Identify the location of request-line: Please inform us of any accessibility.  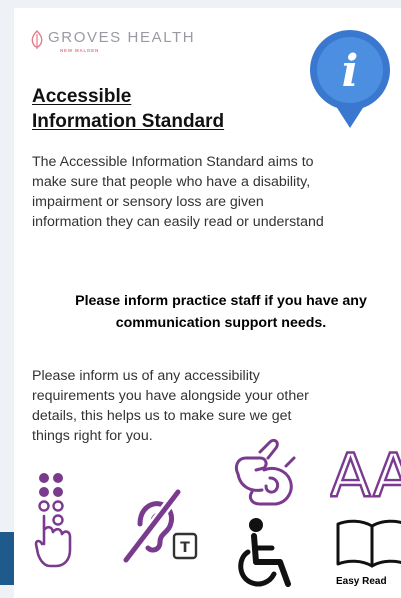
(146, 376).